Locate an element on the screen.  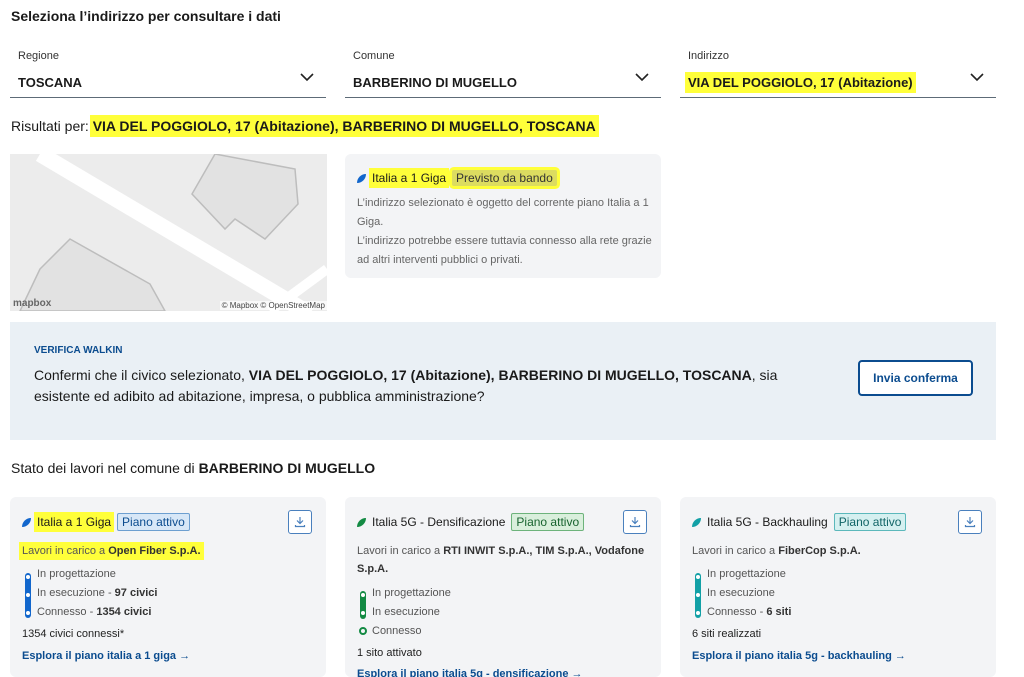
step-connesso: Connesso - 1354 civici is located at coordinates (94, 612).